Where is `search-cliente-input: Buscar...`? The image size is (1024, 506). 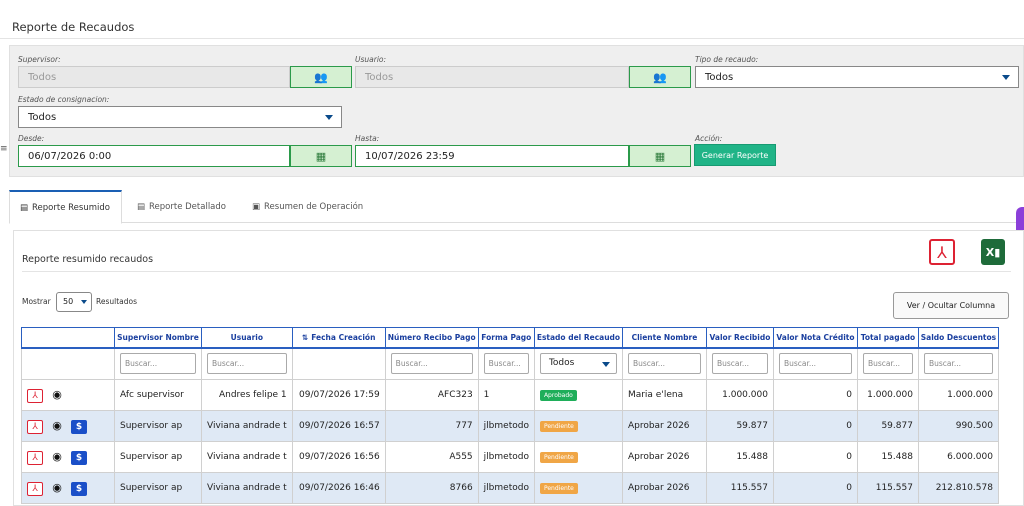
search-cliente-input: Buscar... is located at coordinates (664, 364).